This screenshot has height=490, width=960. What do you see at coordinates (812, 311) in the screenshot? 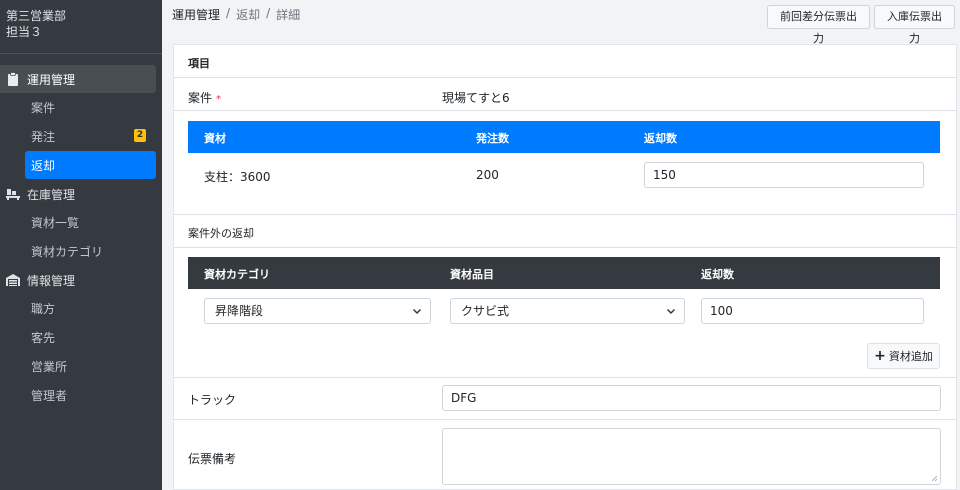
I see `outside-return-quantity-input: 100` at bounding box center [812, 311].